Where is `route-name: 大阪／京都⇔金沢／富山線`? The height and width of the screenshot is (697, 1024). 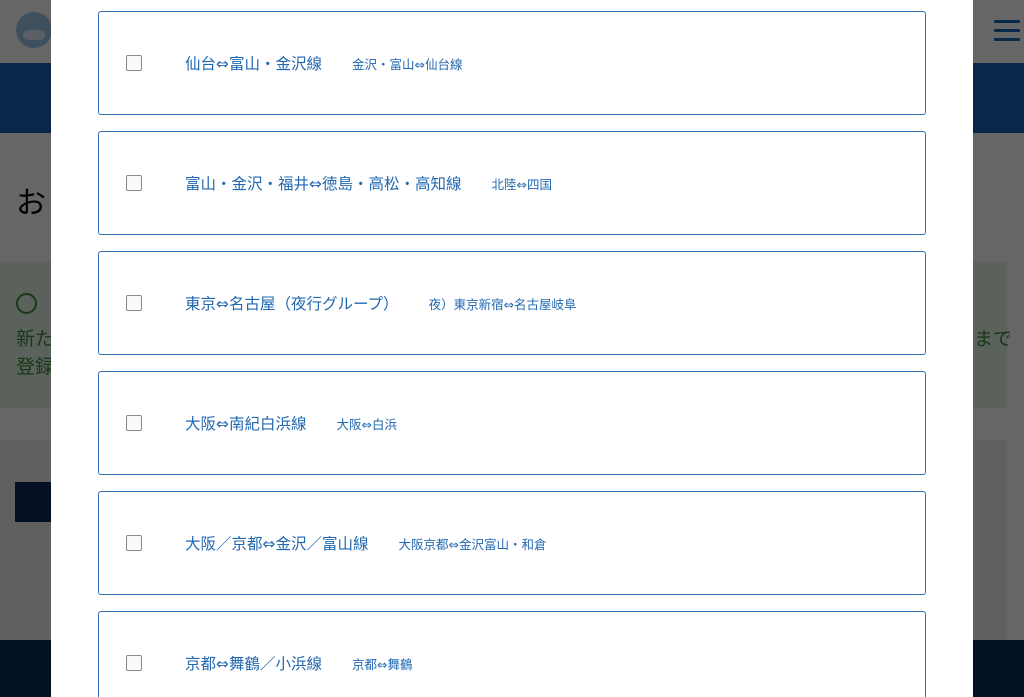
route-name: 大阪／京都⇔金沢／富山線 is located at coordinates (277, 543).